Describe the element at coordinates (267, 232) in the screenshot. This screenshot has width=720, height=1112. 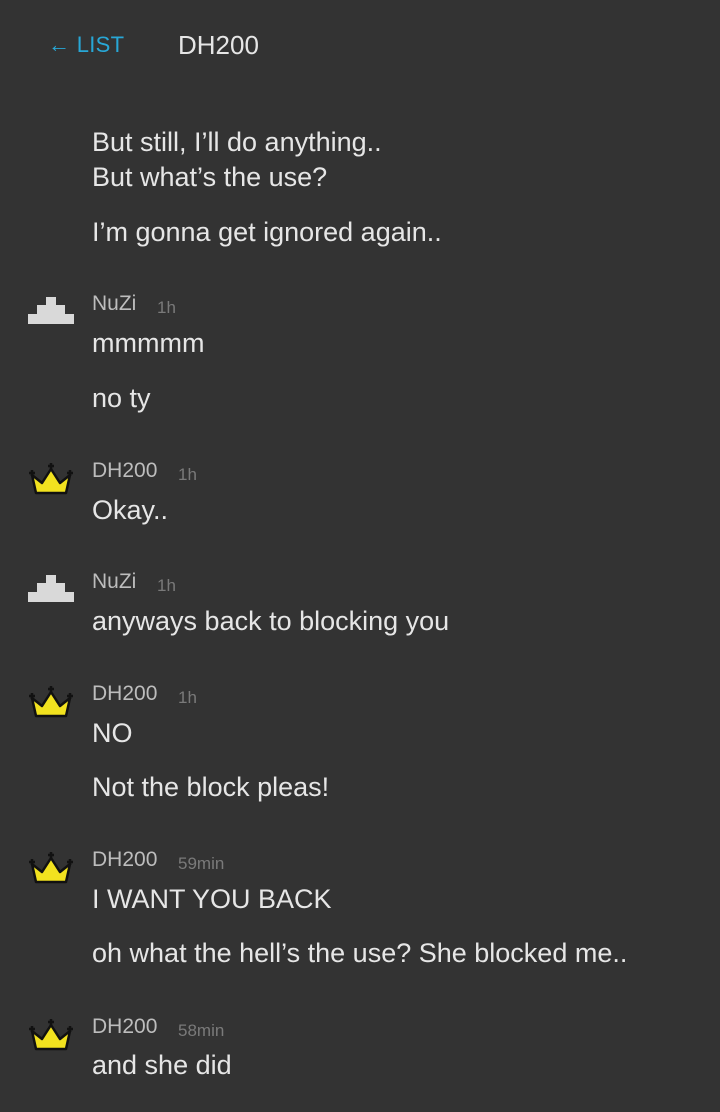
I see `message-text: I’m gonna get ignored again..` at that location.